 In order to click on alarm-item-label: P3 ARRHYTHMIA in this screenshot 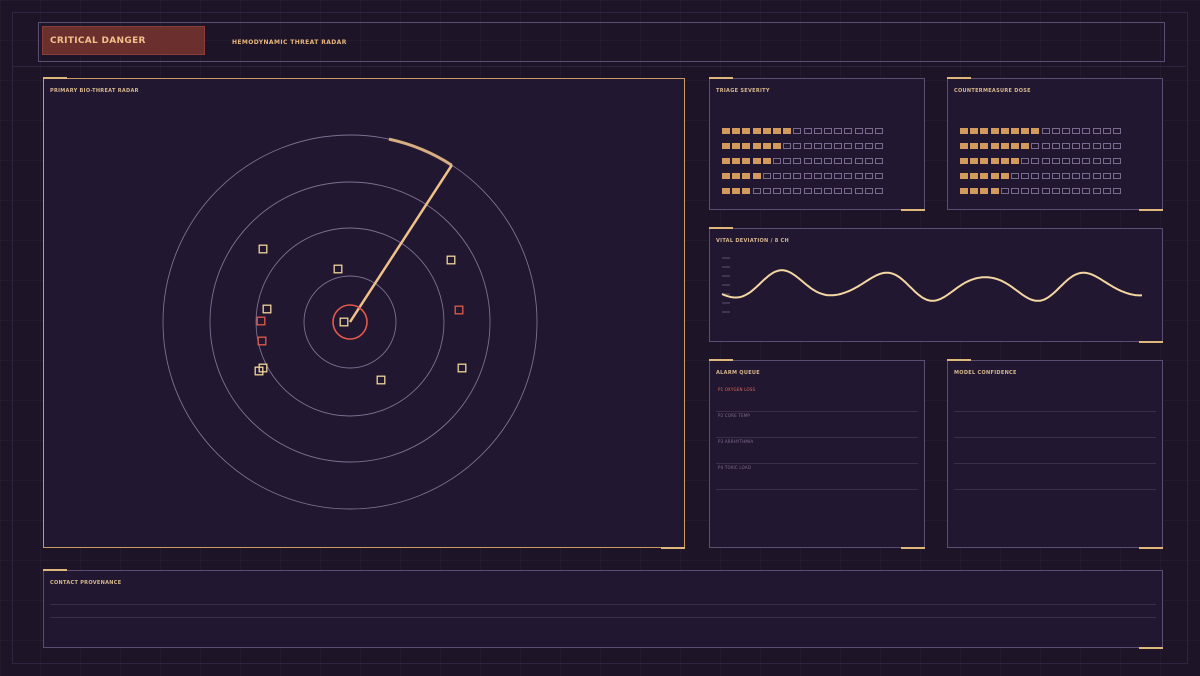, I will do `click(736, 441)`.